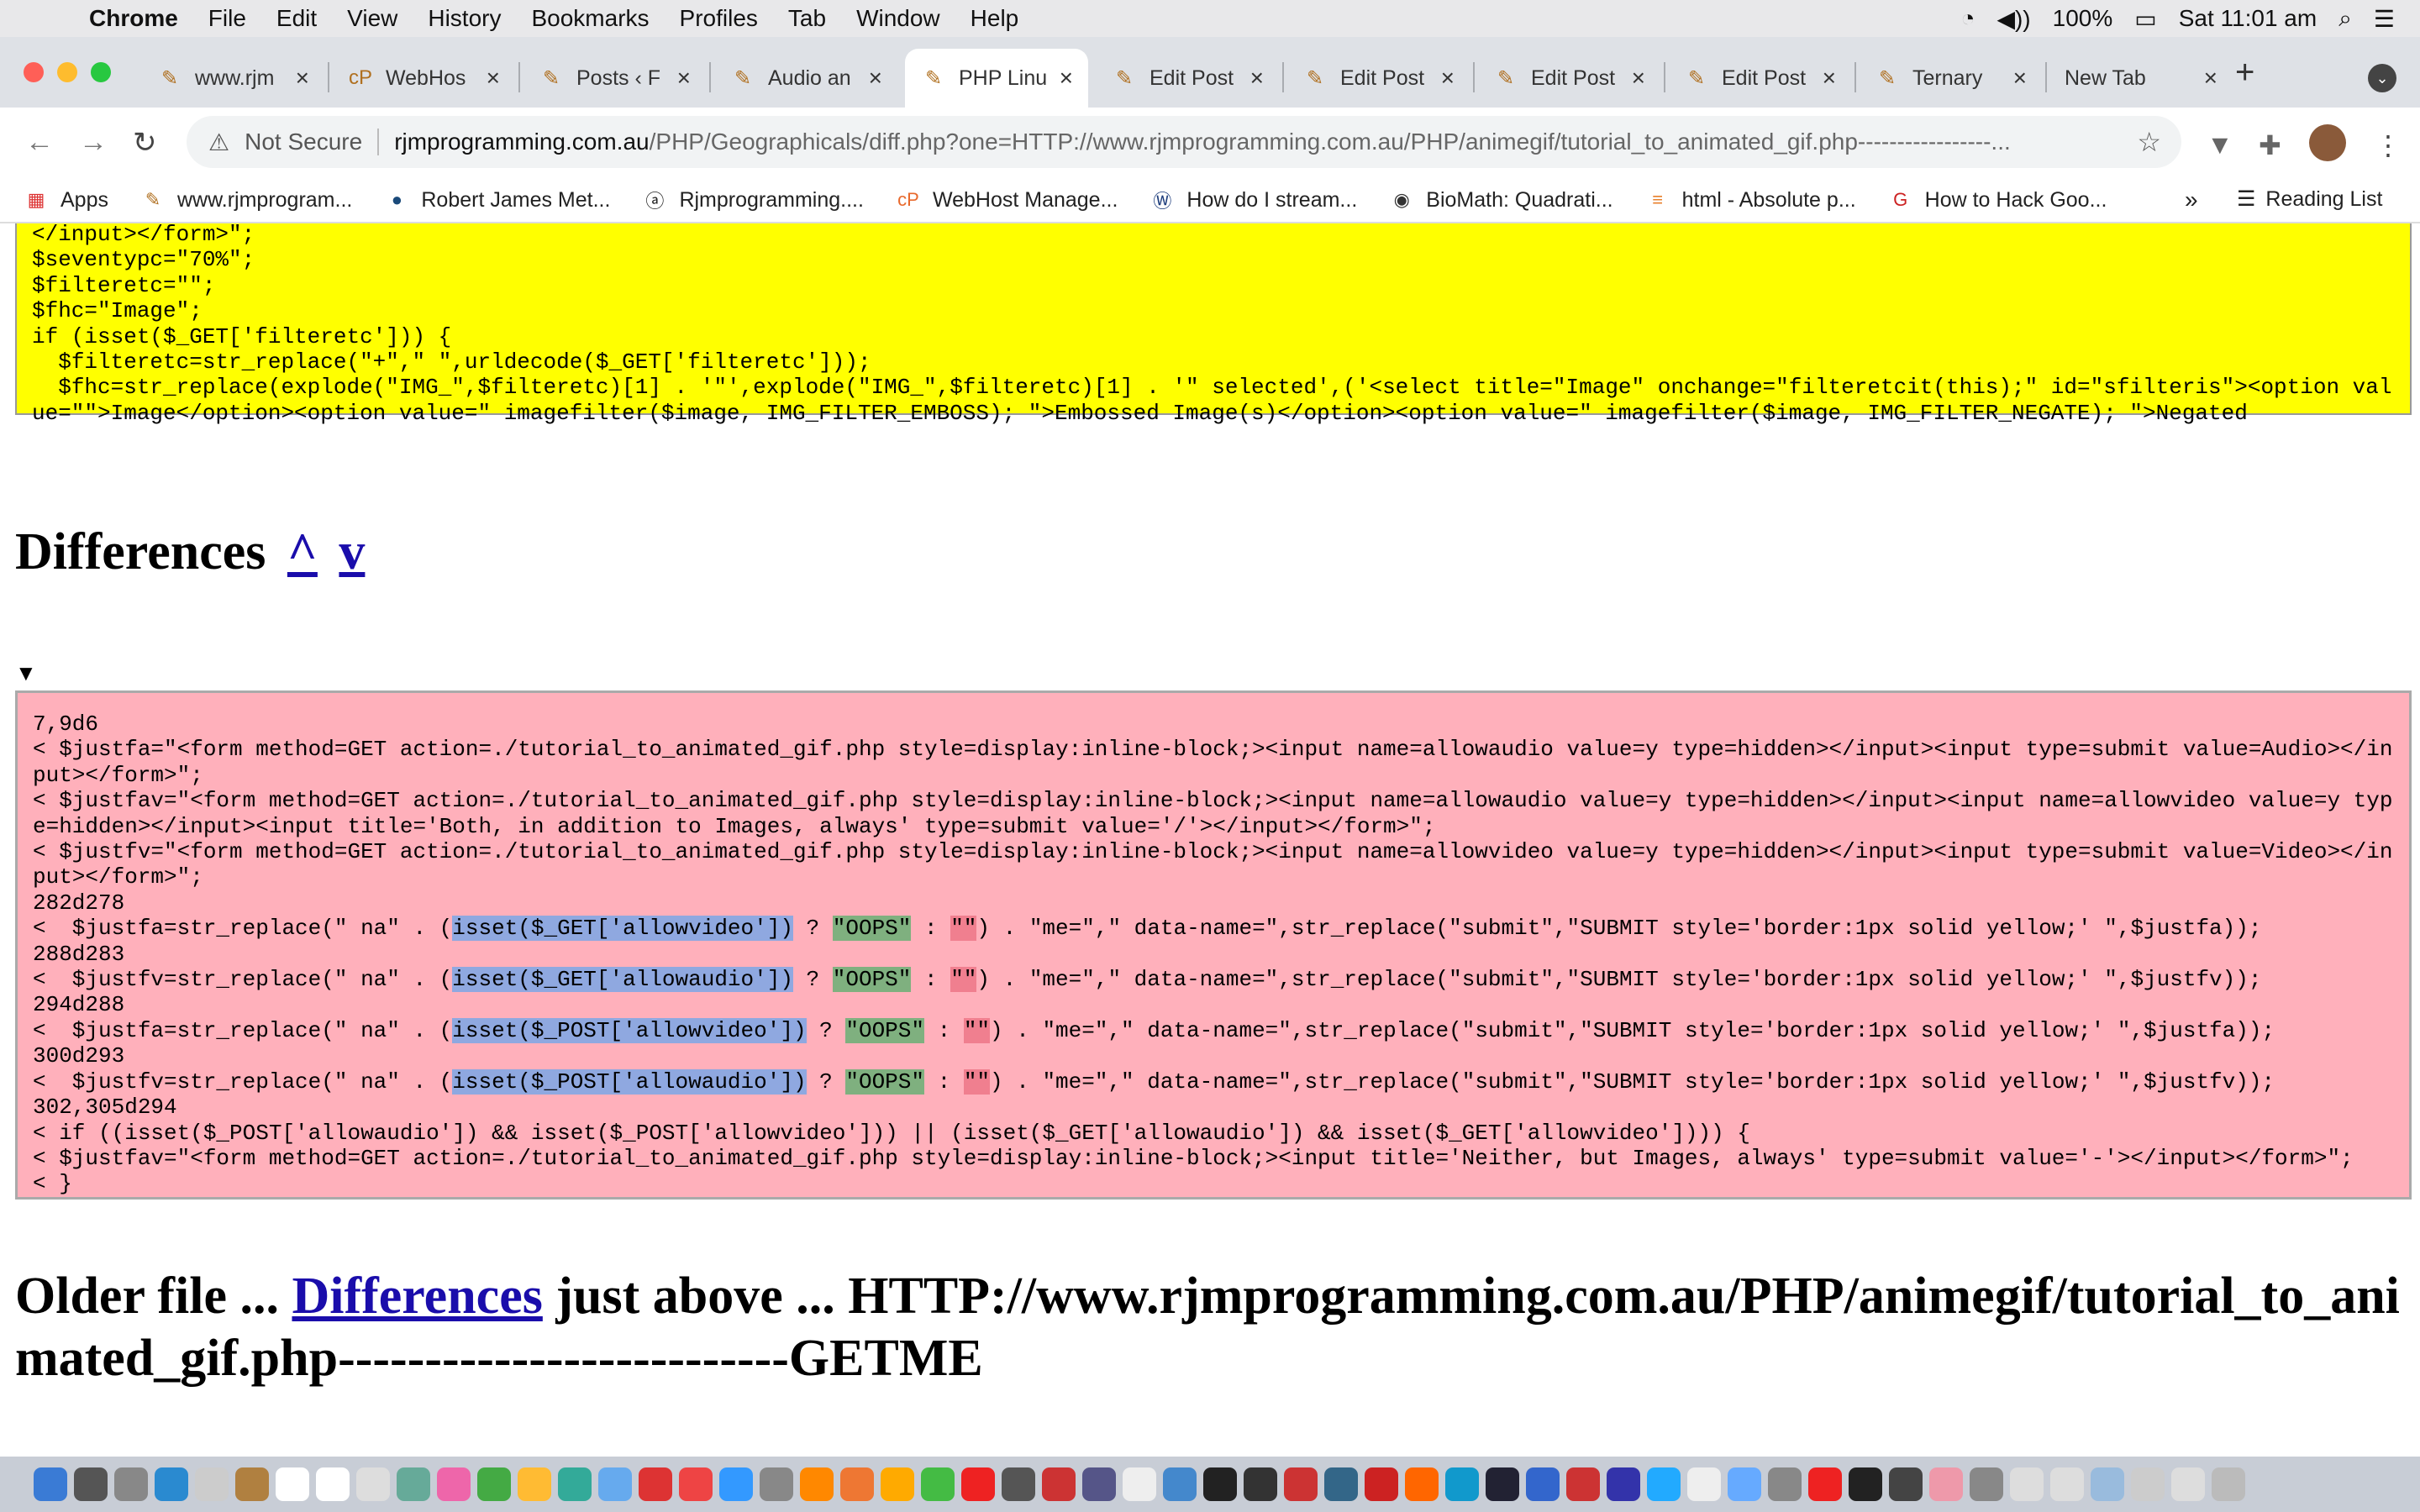 This screenshot has width=2420, height=1512. What do you see at coordinates (302, 551) in the screenshot?
I see `differences-up-link: ^` at bounding box center [302, 551].